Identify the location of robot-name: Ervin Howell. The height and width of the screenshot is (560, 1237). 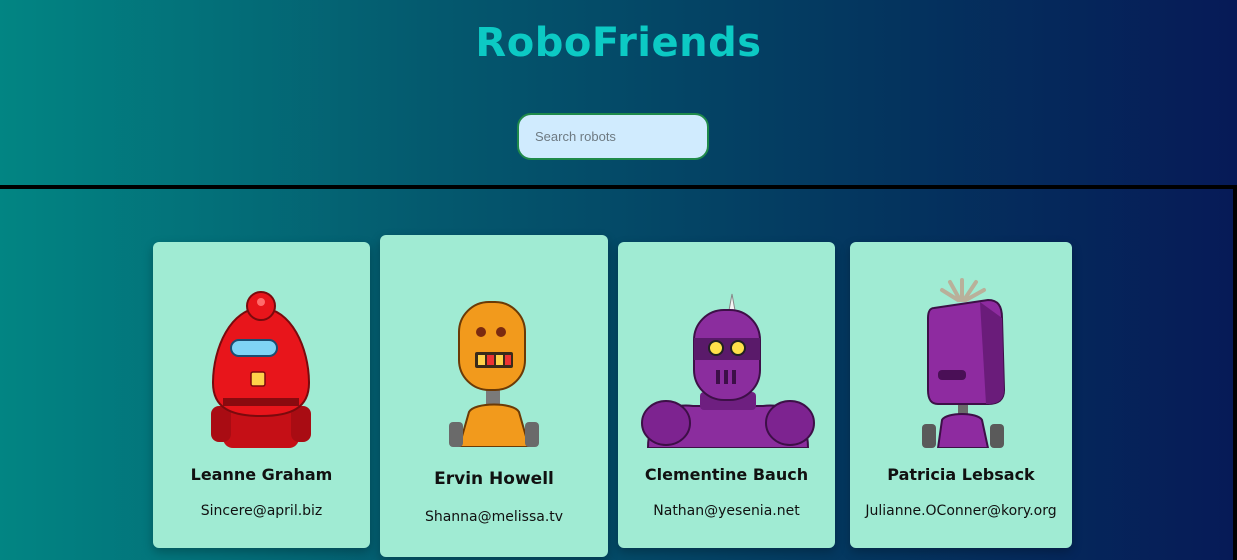
(494, 479).